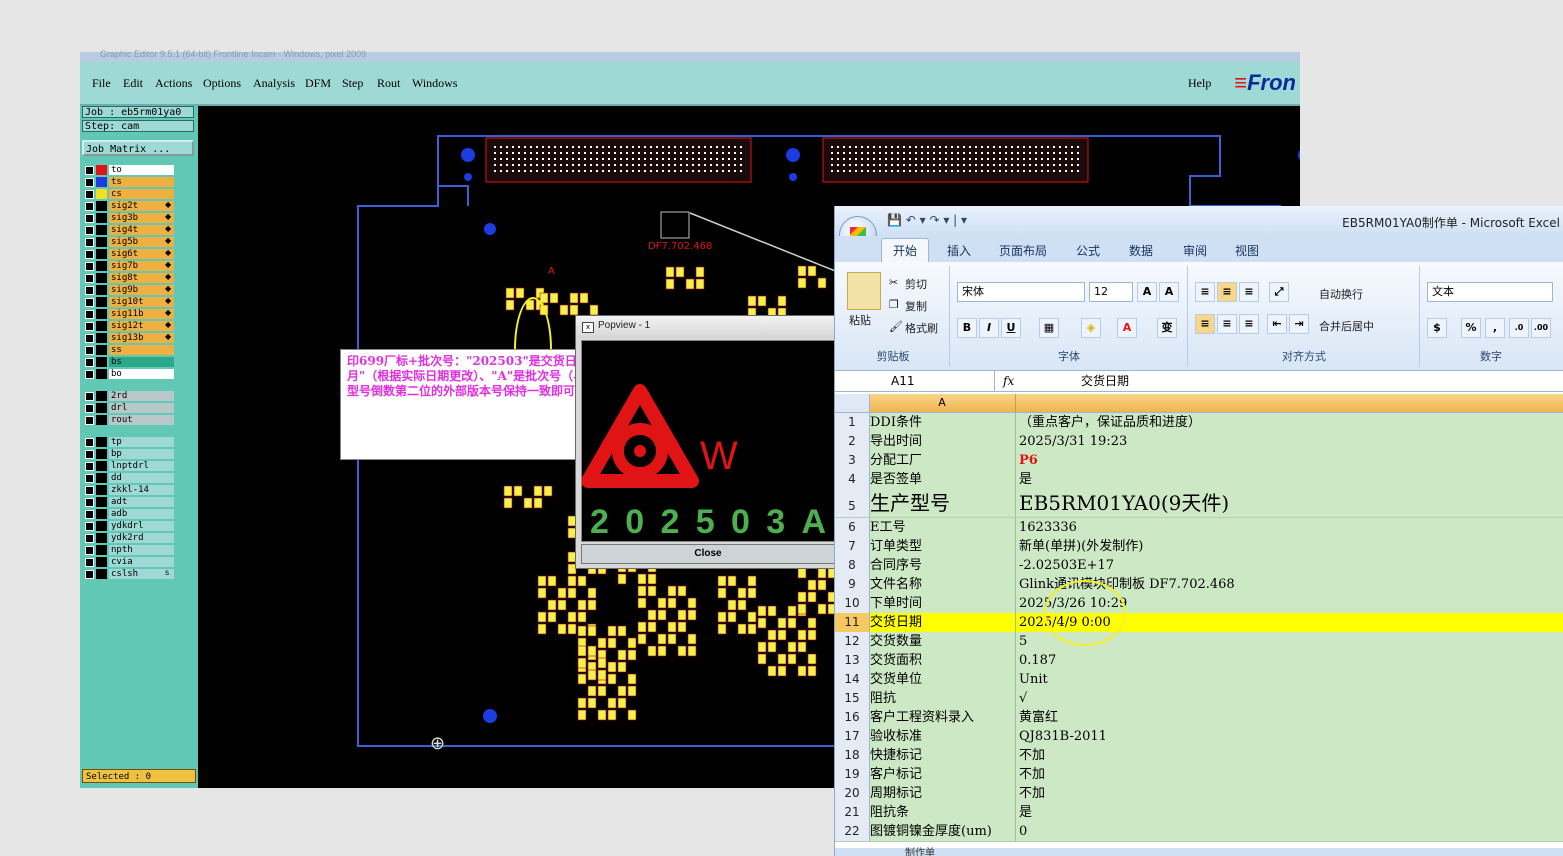  What do you see at coordinates (1021, 292) in the screenshot?
I see `font-name-box: 宋体` at bounding box center [1021, 292].